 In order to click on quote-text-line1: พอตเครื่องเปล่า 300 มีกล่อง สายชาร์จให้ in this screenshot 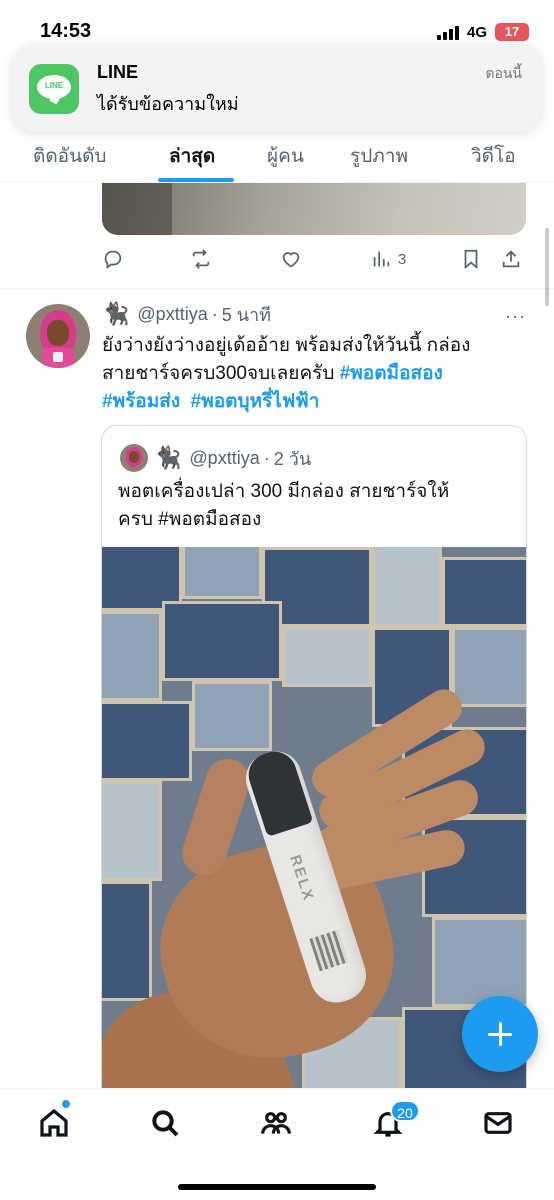, I will do `click(284, 491)`.